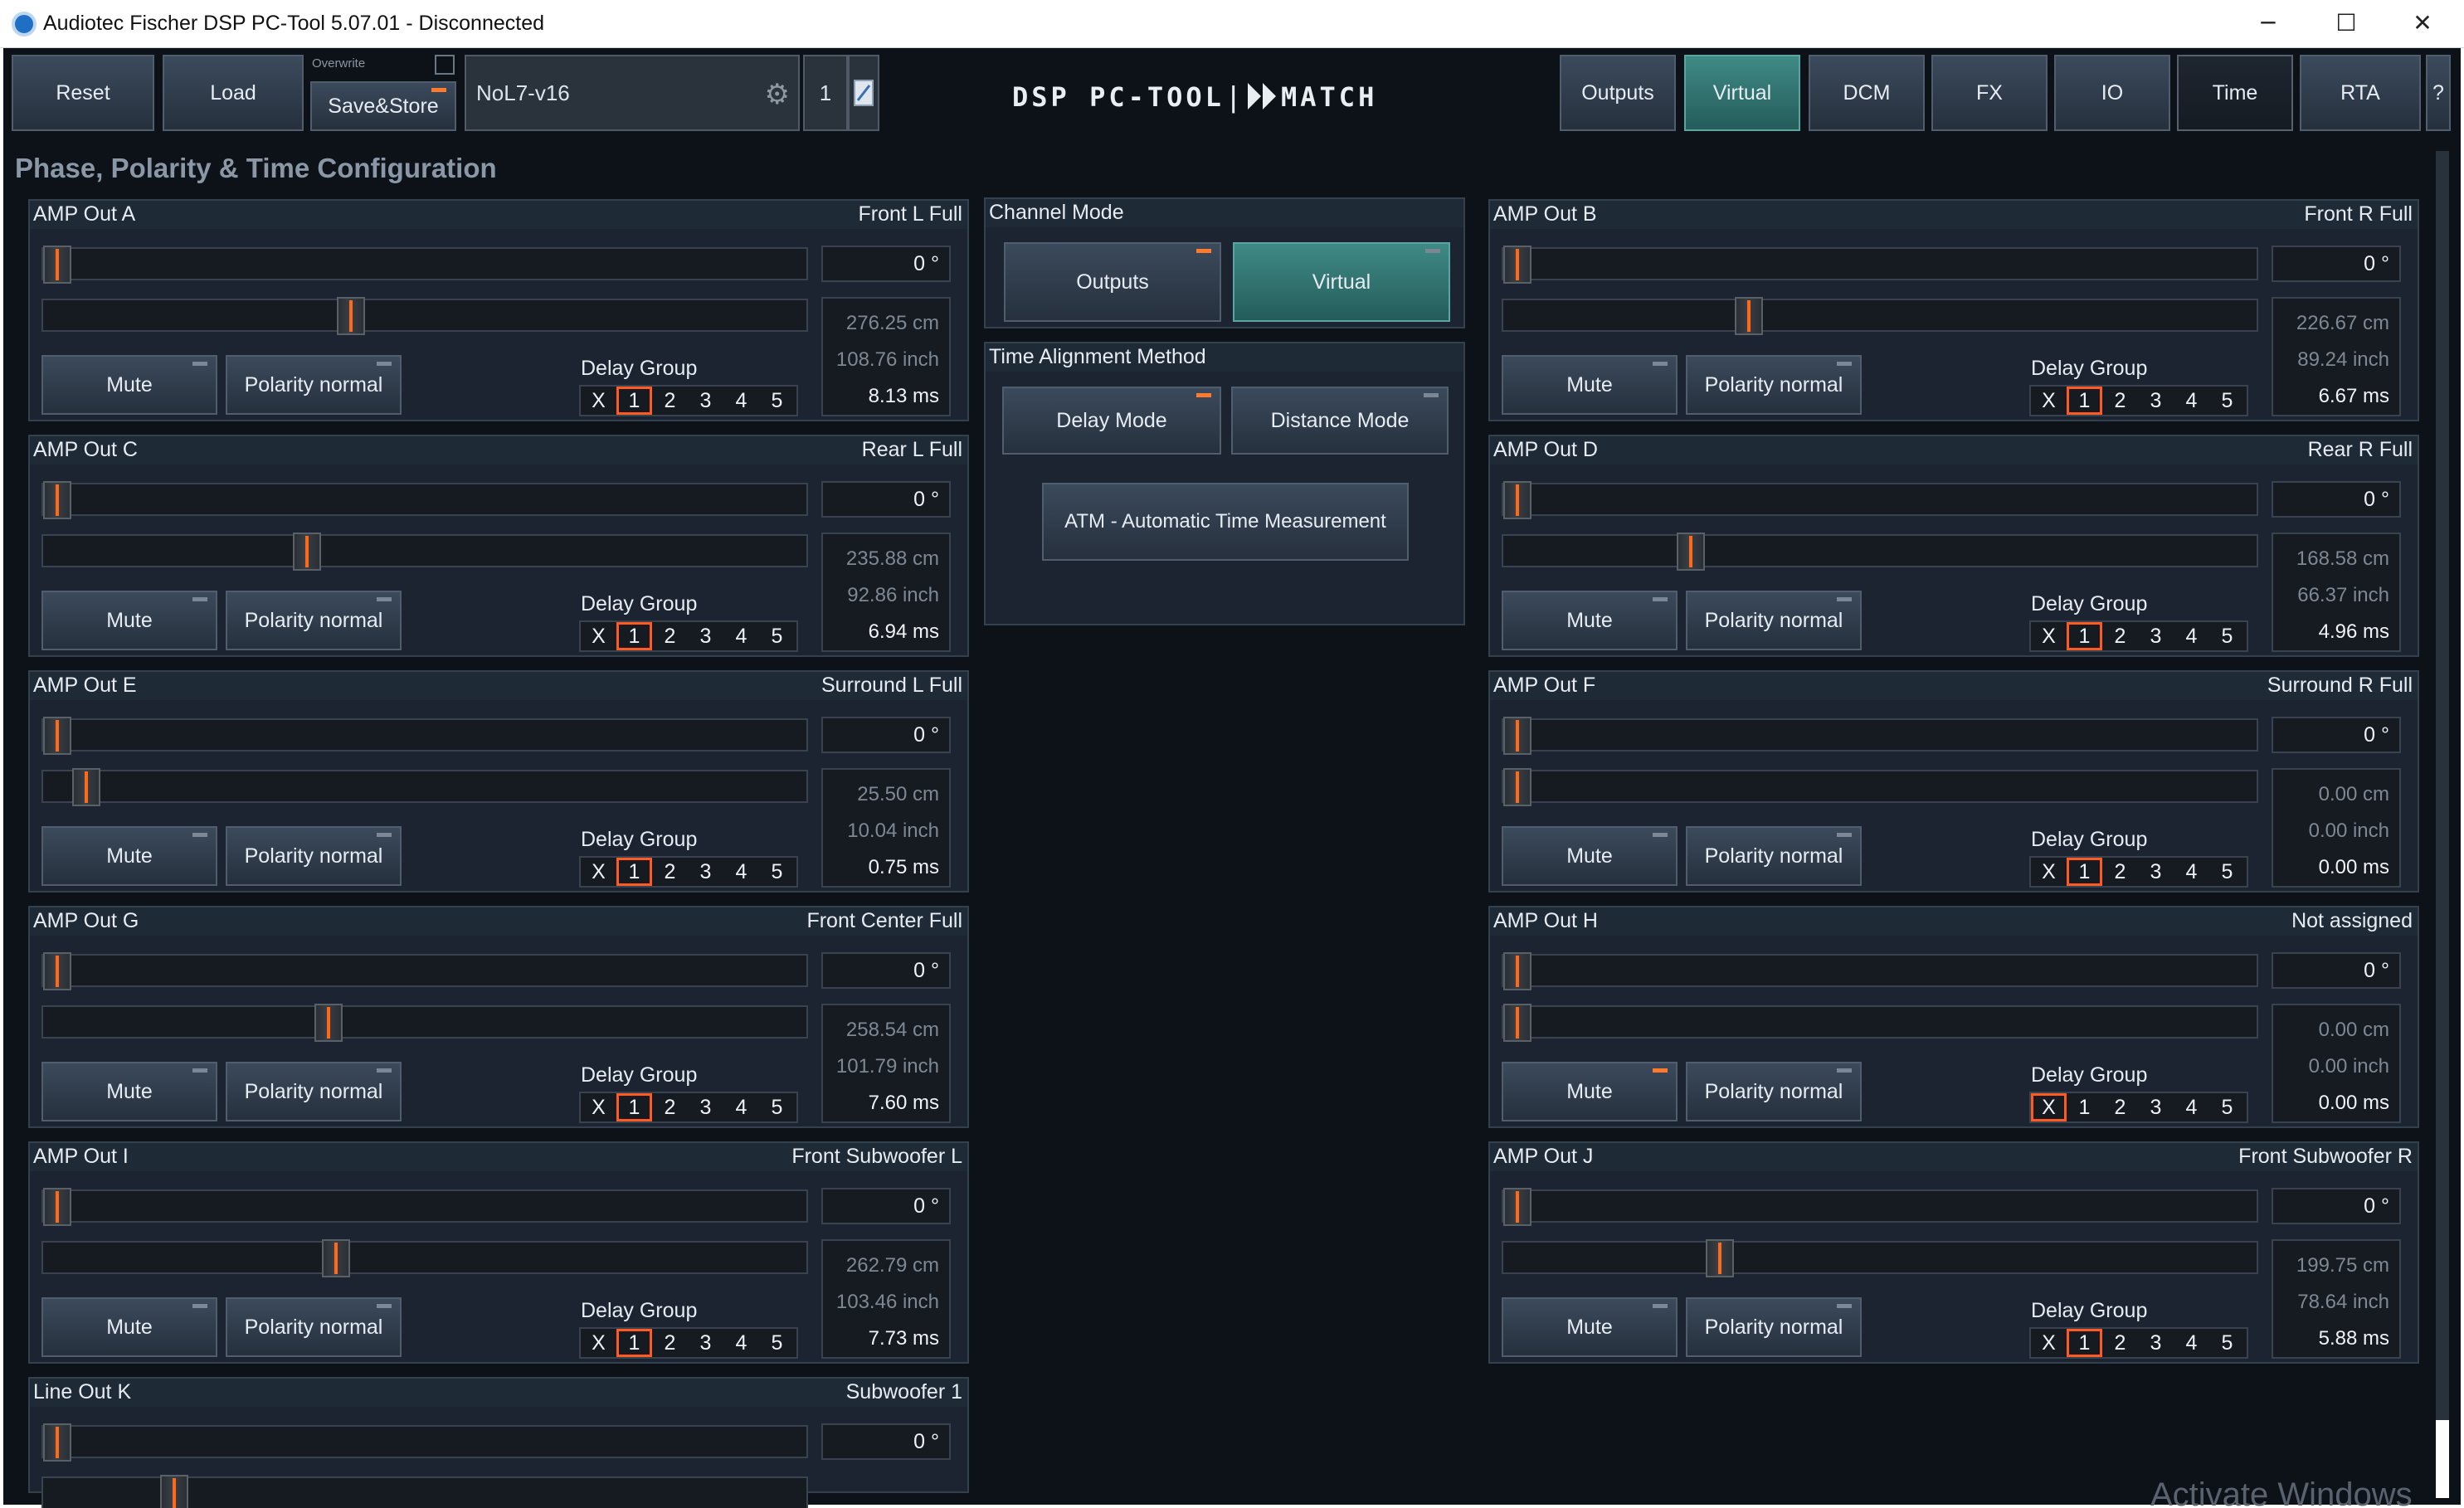 The width and height of the screenshot is (2464, 1508). I want to click on delay-mode-button: Delay Mode, so click(1111, 421).